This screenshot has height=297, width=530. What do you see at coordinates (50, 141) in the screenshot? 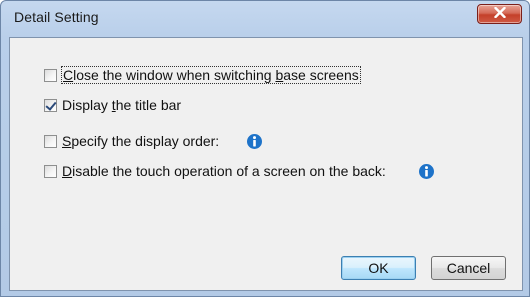
I see `checkbox-specify-display-order` at bounding box center [50, 141].